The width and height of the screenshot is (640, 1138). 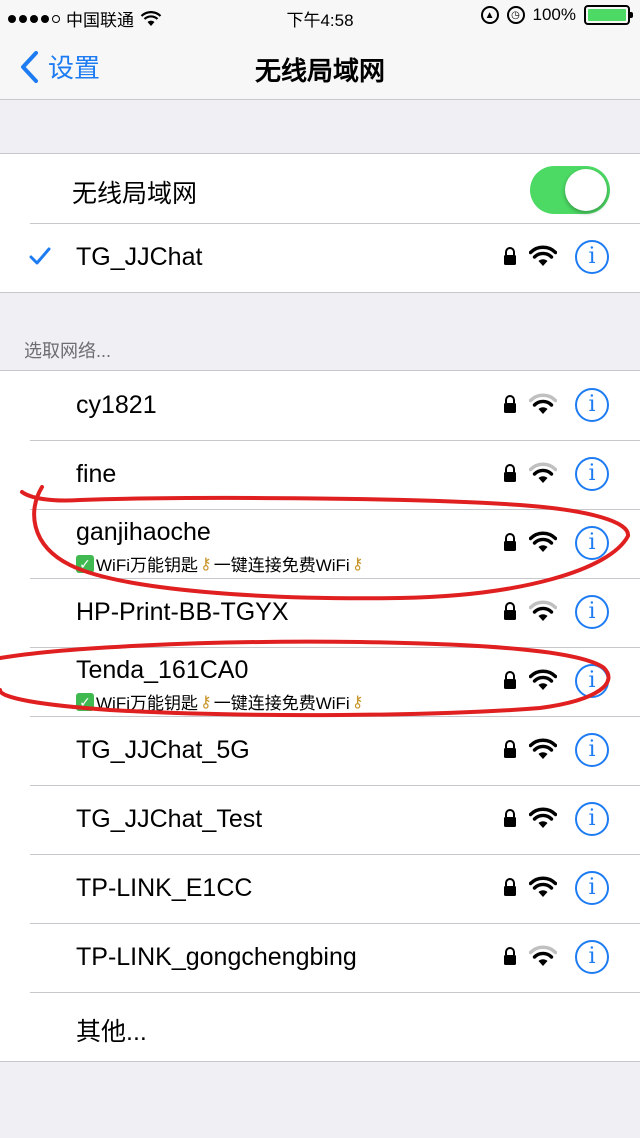 I want to click on network-ssid: ganjihaoche, so click(x=143, y=532).